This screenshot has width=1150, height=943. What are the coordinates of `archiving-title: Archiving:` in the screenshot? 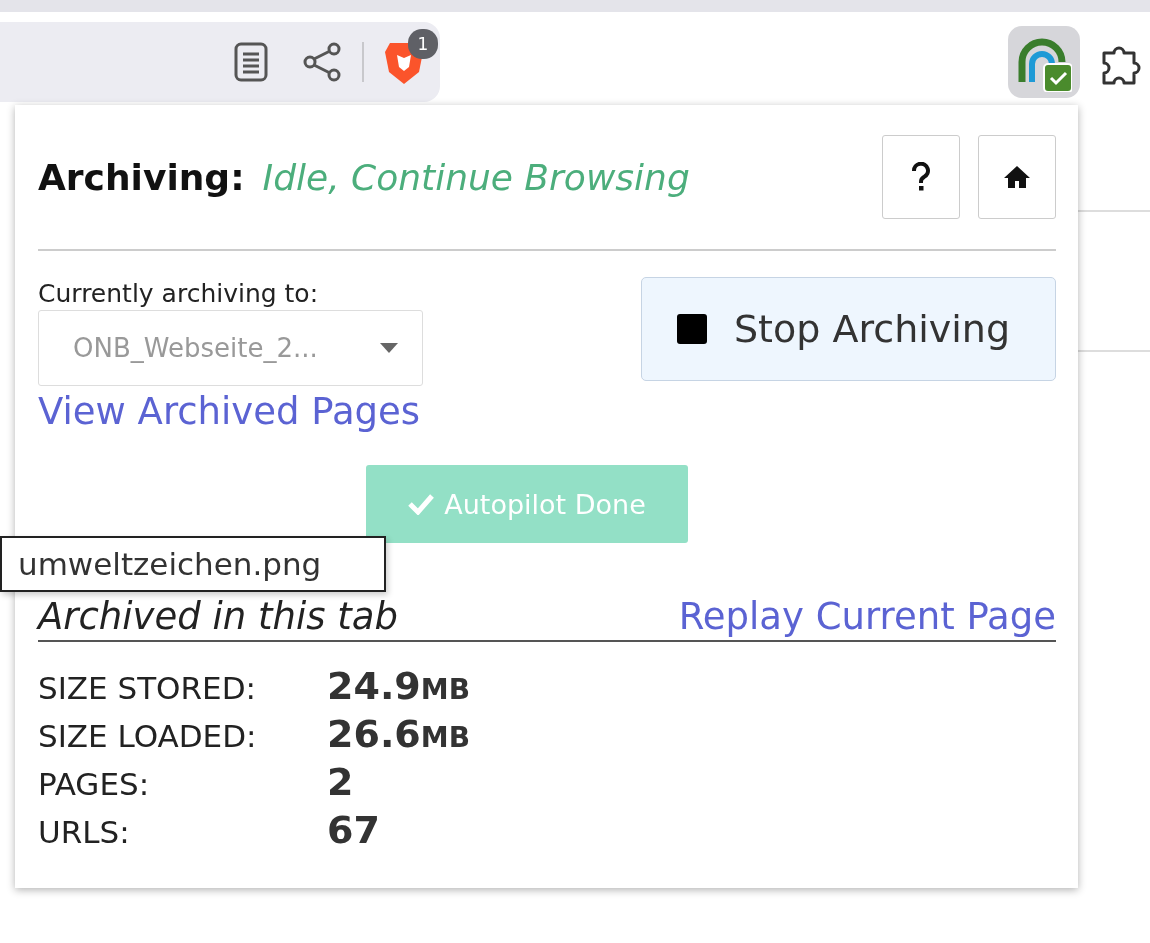 It's located at (141, 177).